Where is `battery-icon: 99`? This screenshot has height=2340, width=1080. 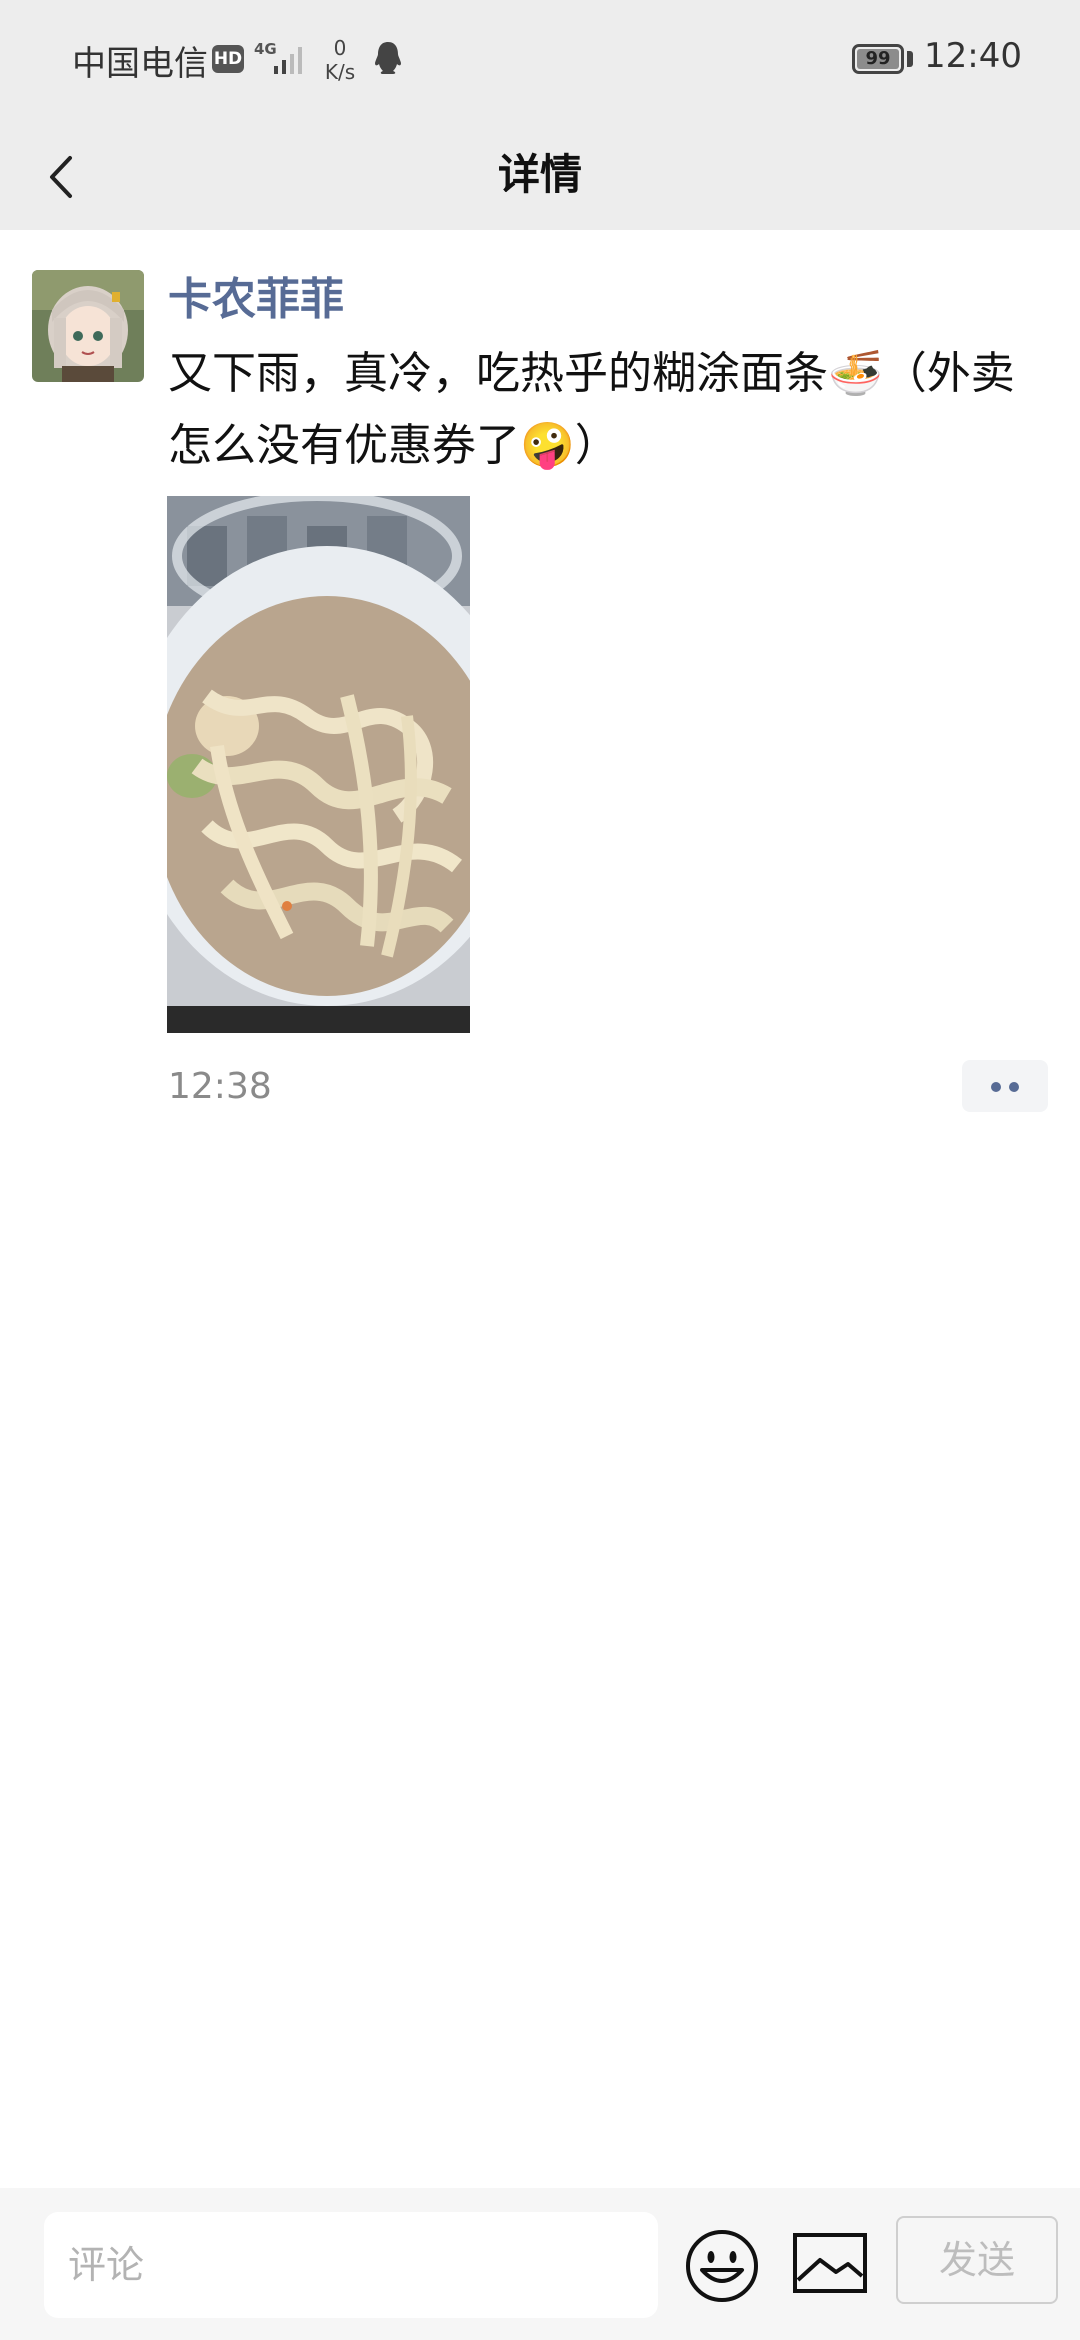
battery-icon: 99 is located at coordinates (878, 59).